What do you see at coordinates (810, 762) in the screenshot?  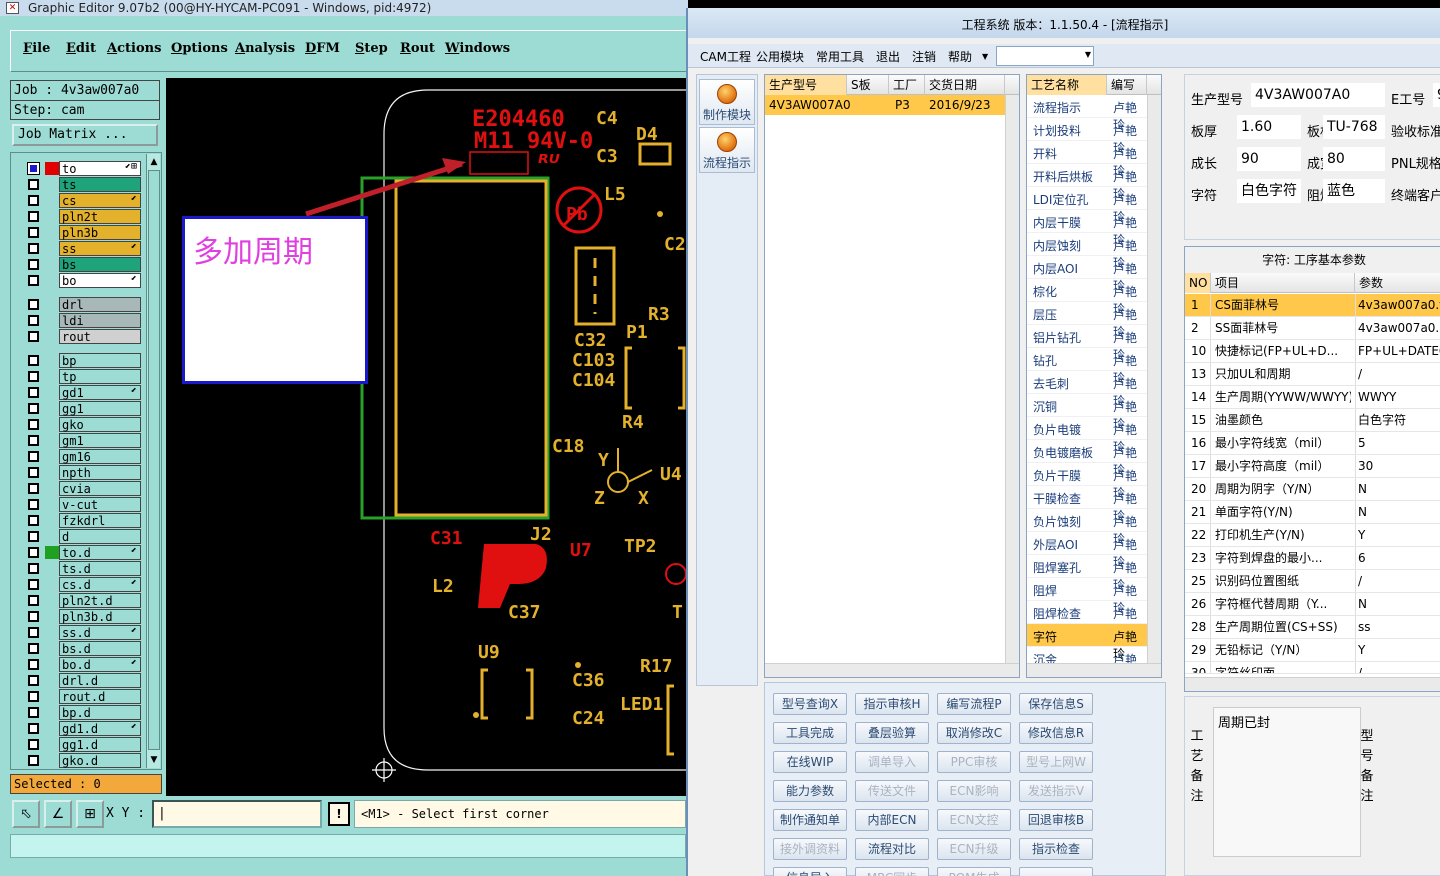 I see `action-button: 在线WIP` at bounding box center [810, 762].